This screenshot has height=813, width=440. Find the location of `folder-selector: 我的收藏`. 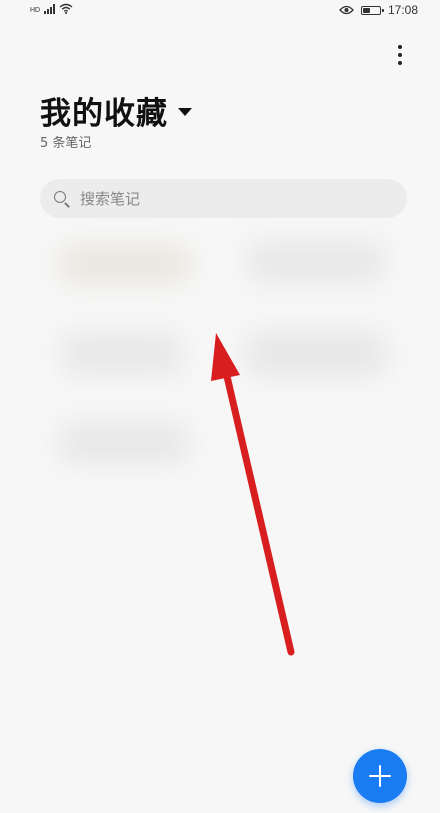

folder-selector: 我的收藏 is located at coordinates (116, 110).